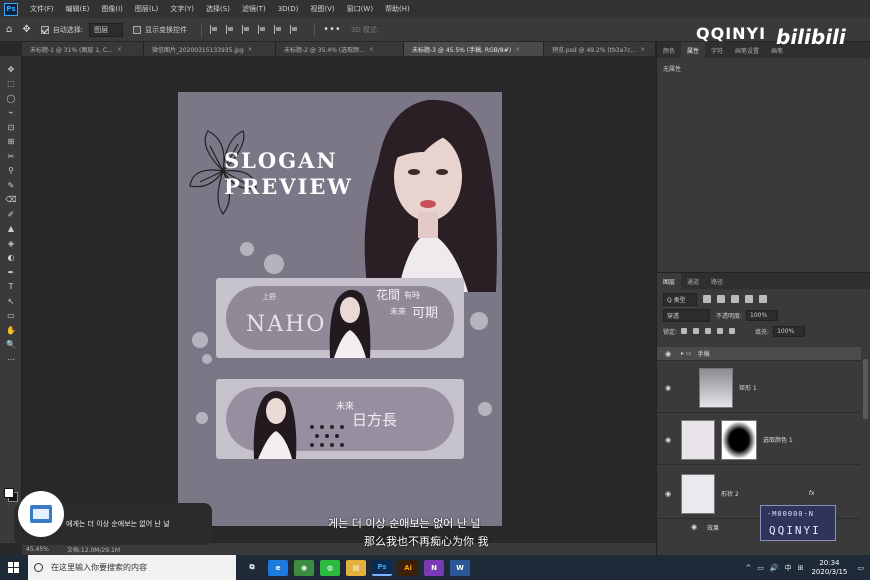  What do you see at coordinates (693, 50) in the screenshot?
I see `tab-properties: 属性` at bounding box center [693, 50].